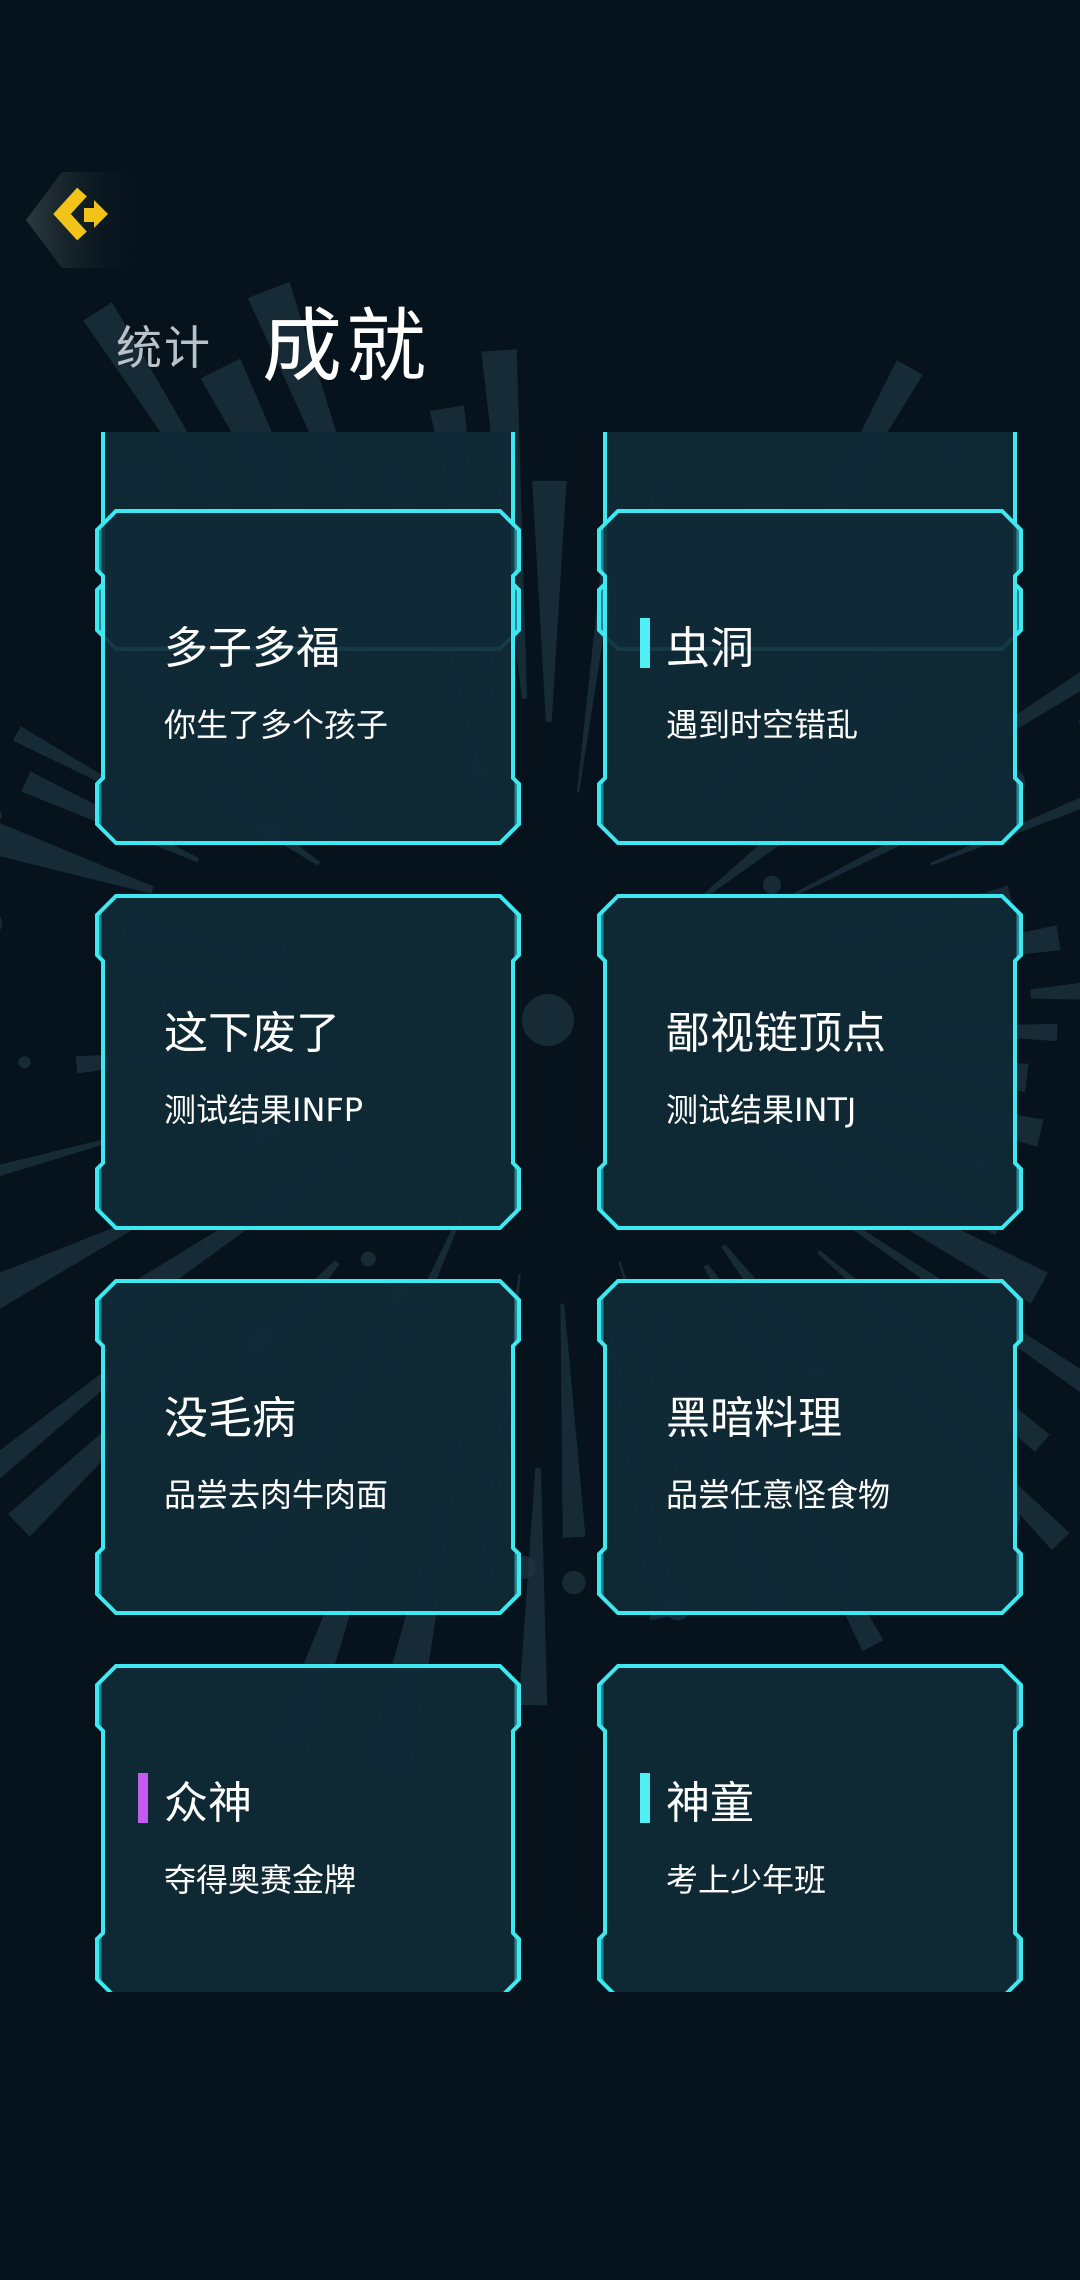 The width and height of the screenshot is (1080, 2280). I want to click on achievement-card: 鄙视链顶点 测试结果INTJ, so click(810, 1062).